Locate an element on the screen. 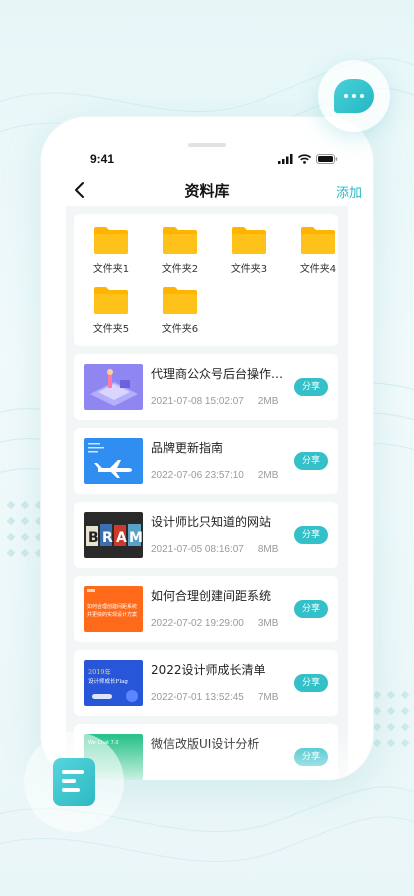 The width and height of the screenshot is (414, 896). thumb-text: 设计师成长Flag is located at coordinates (108, 681).